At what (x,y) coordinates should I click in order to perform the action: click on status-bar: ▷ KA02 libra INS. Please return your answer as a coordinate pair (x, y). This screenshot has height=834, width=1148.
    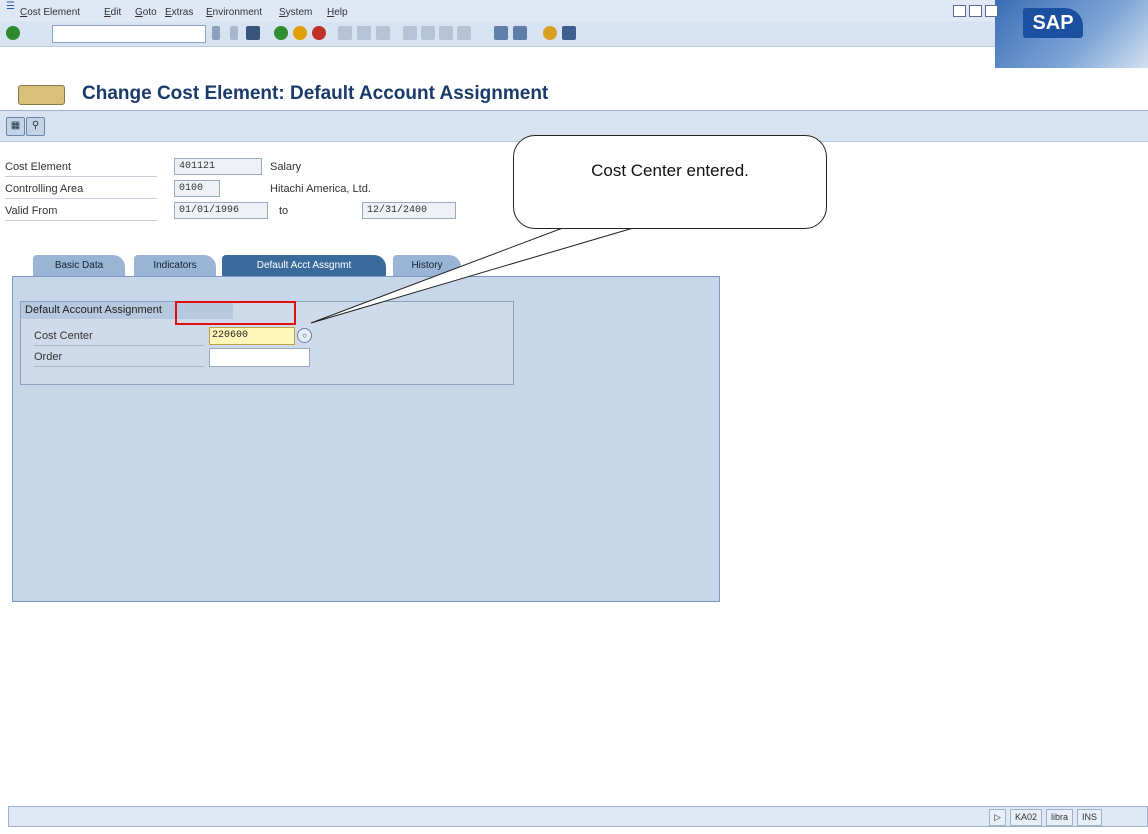
    Looking at the image, I should click on (578, 816).